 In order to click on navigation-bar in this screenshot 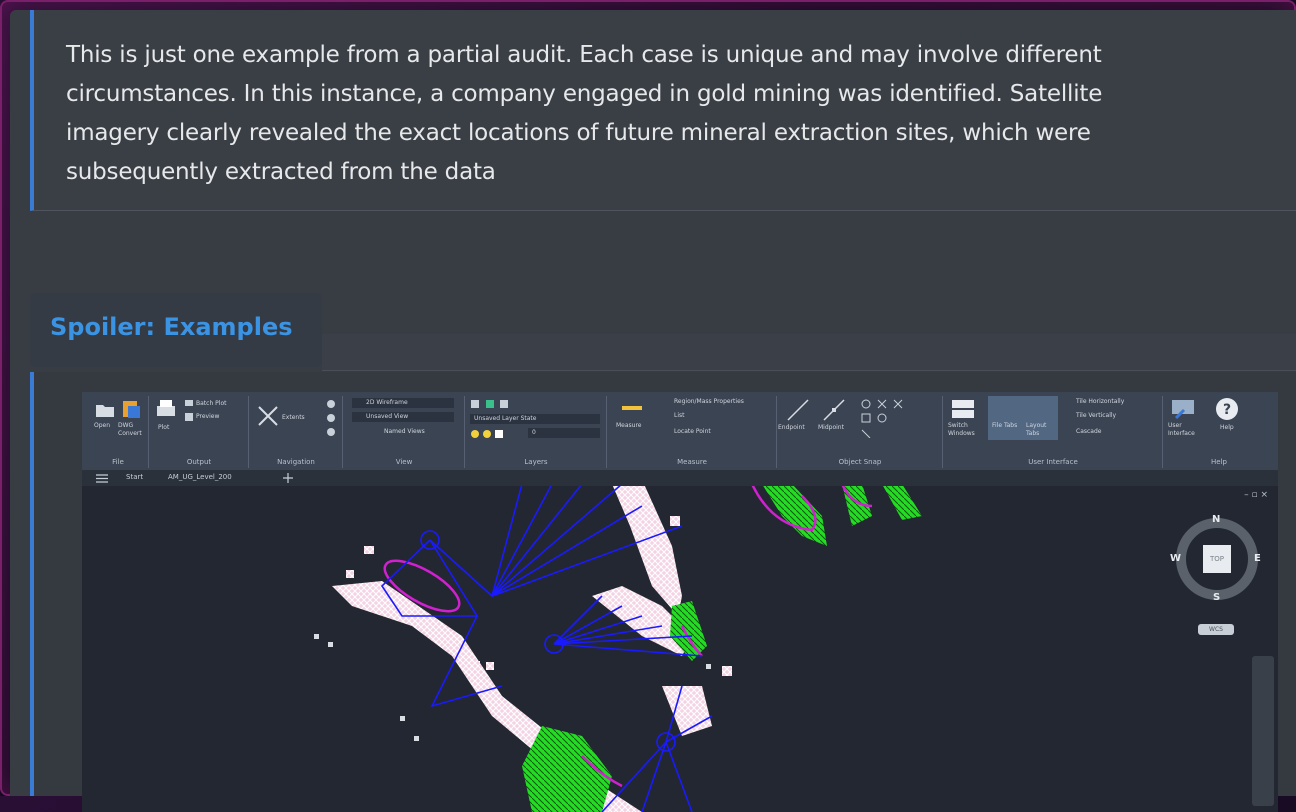, I will do `click(1263, 731)`.